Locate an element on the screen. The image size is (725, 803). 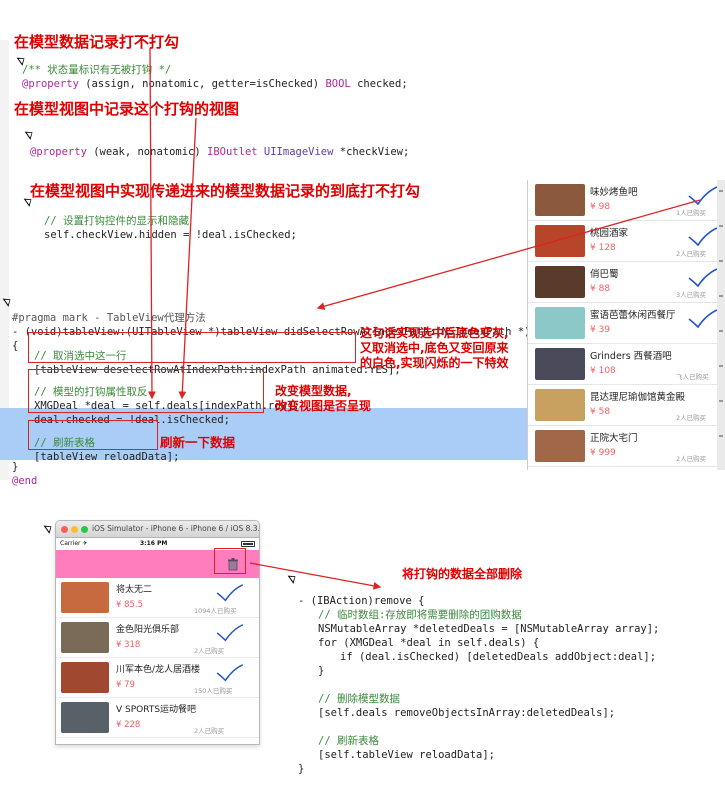
deal-price: ¥ 128 is located at coordinates (603, 248).